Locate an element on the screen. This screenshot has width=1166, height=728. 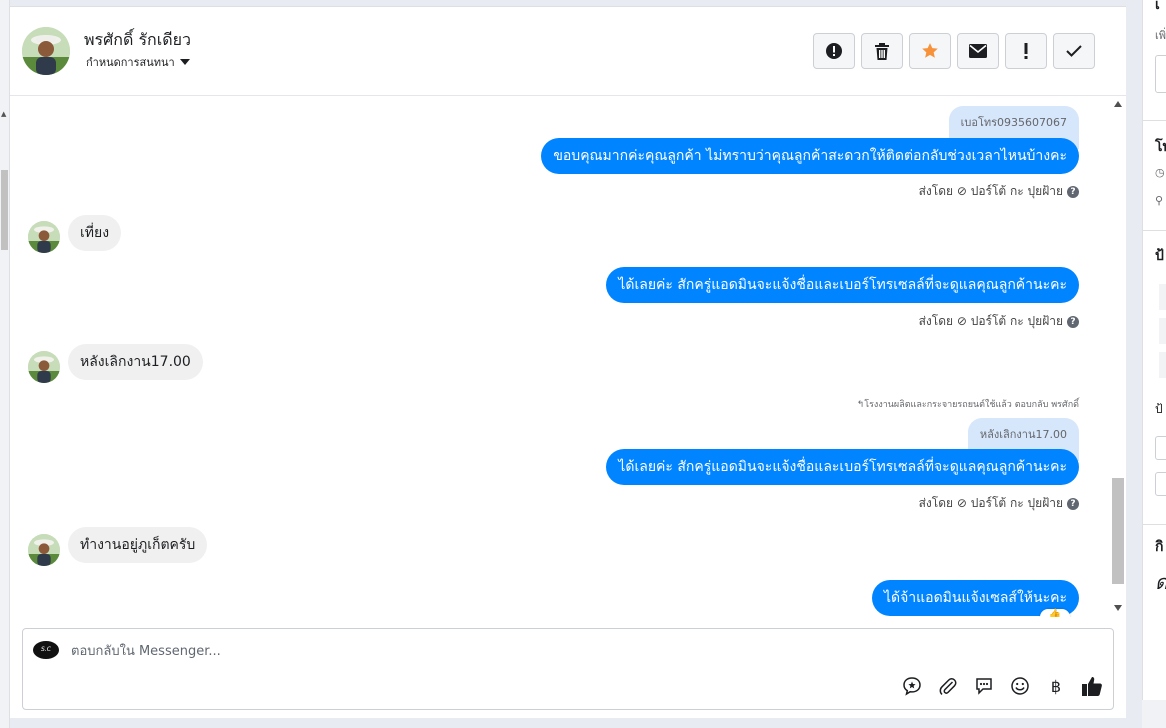
thumbs-up-icon is located at coordinates (1092, 686).